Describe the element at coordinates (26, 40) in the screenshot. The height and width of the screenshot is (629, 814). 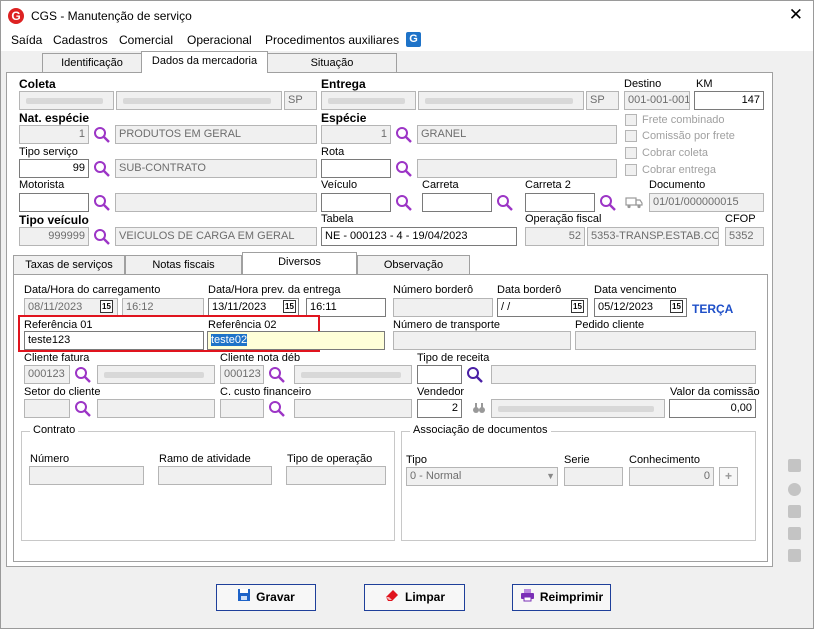
I see `menu-saida: Saída` at that location.